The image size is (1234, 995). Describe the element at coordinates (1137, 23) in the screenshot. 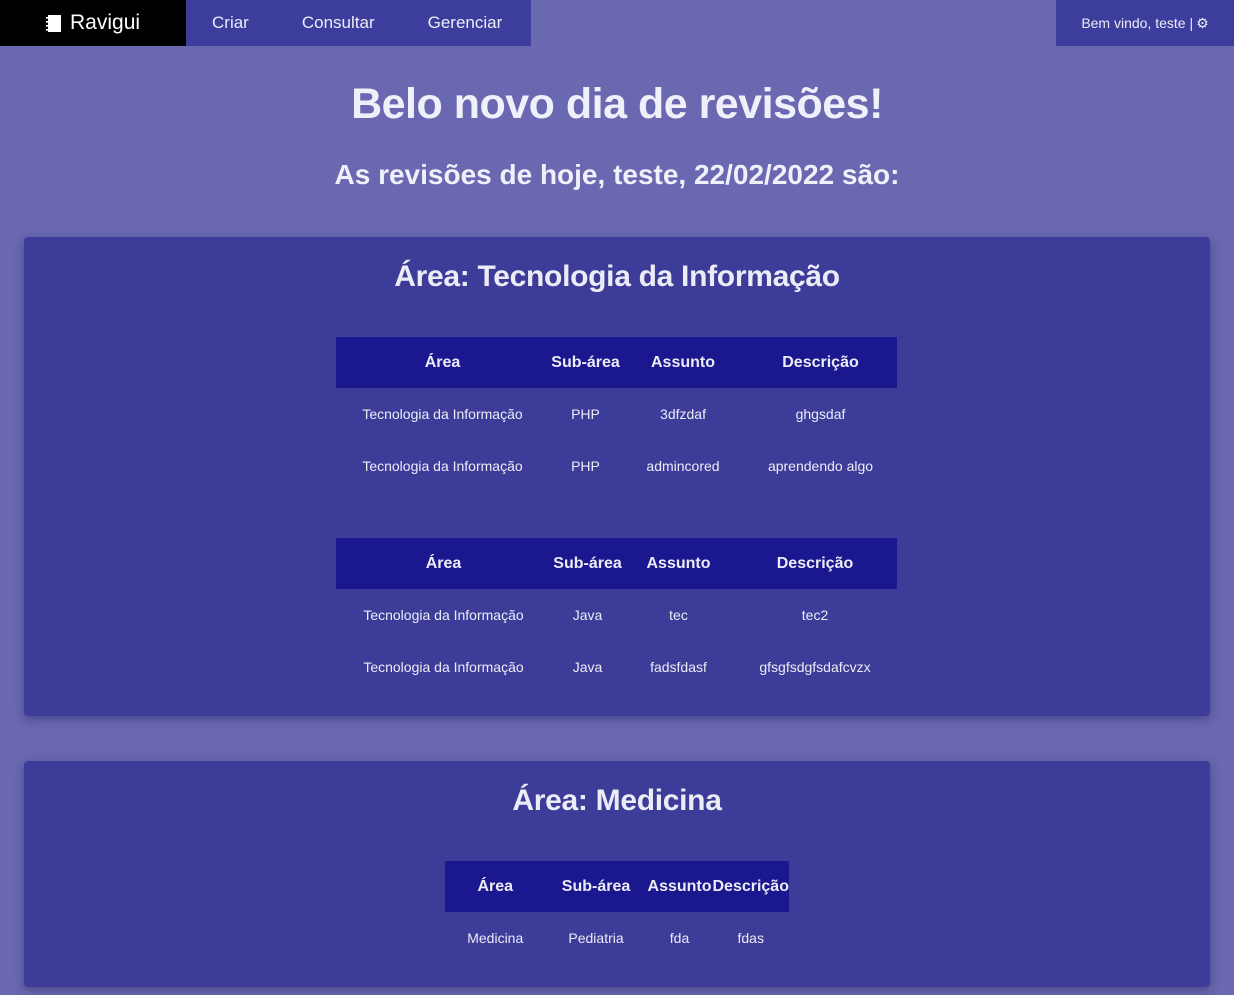

I see `welcome-text: Bem vindo, teste |` at that location.